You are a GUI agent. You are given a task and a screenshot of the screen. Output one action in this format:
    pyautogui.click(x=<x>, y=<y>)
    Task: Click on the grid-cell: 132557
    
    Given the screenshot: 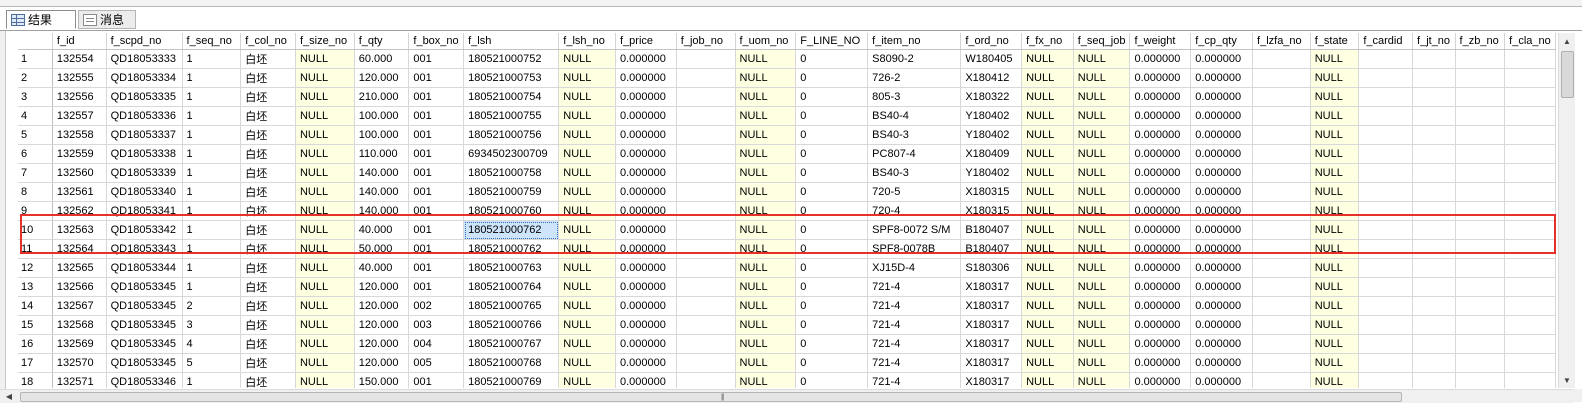 What is the action you would take?
    pyautogui.click(x=79, y=116)
    